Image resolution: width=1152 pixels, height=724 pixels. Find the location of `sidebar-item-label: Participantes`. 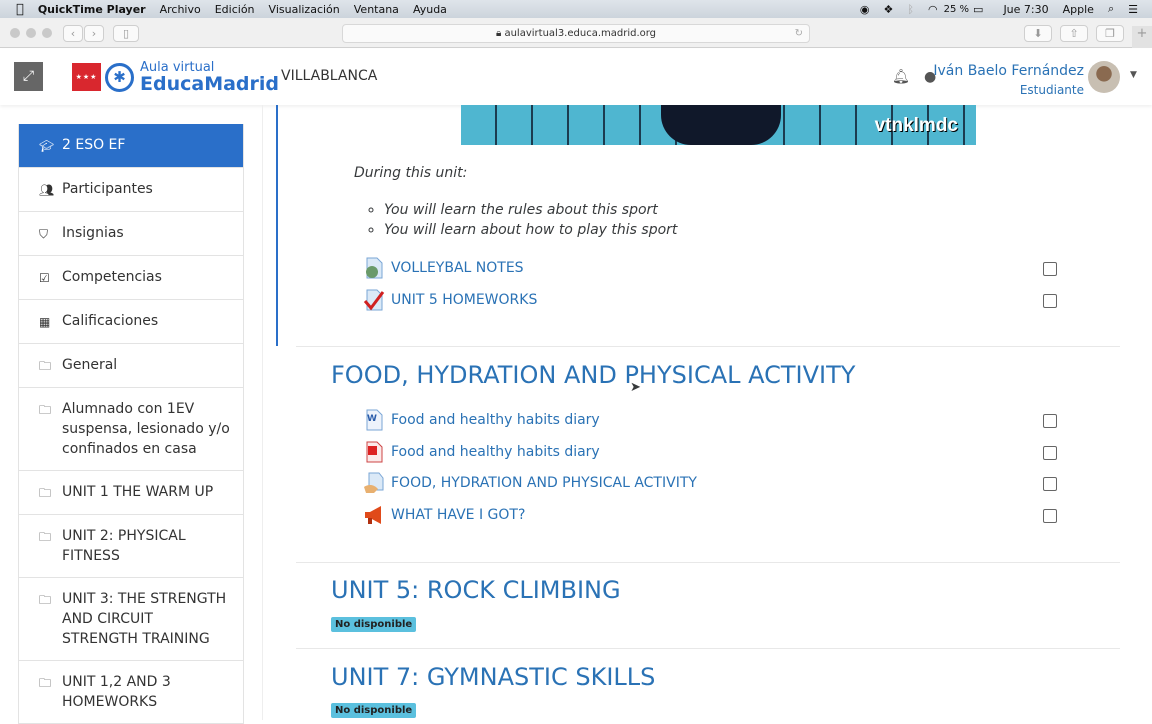

sidebar-item-label: Participantes is located at coordinates (107, 189).